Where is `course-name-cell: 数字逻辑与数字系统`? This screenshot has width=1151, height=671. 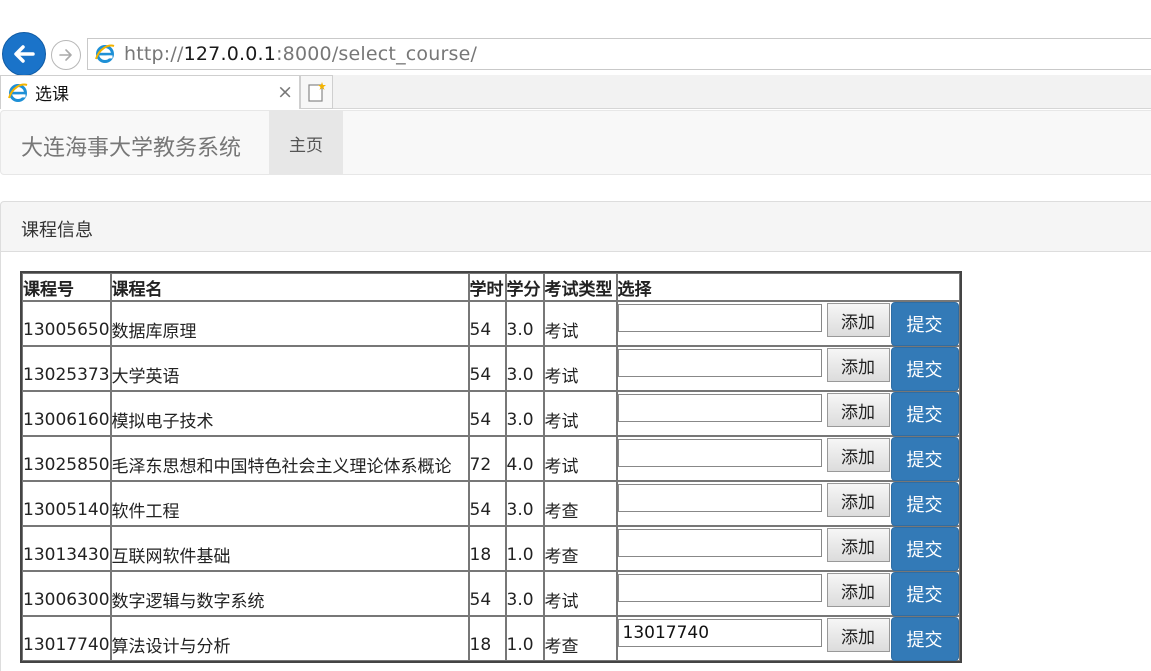
course-name-cell: 数字逻辑与数字系统 is located at coordinates (289, 593).